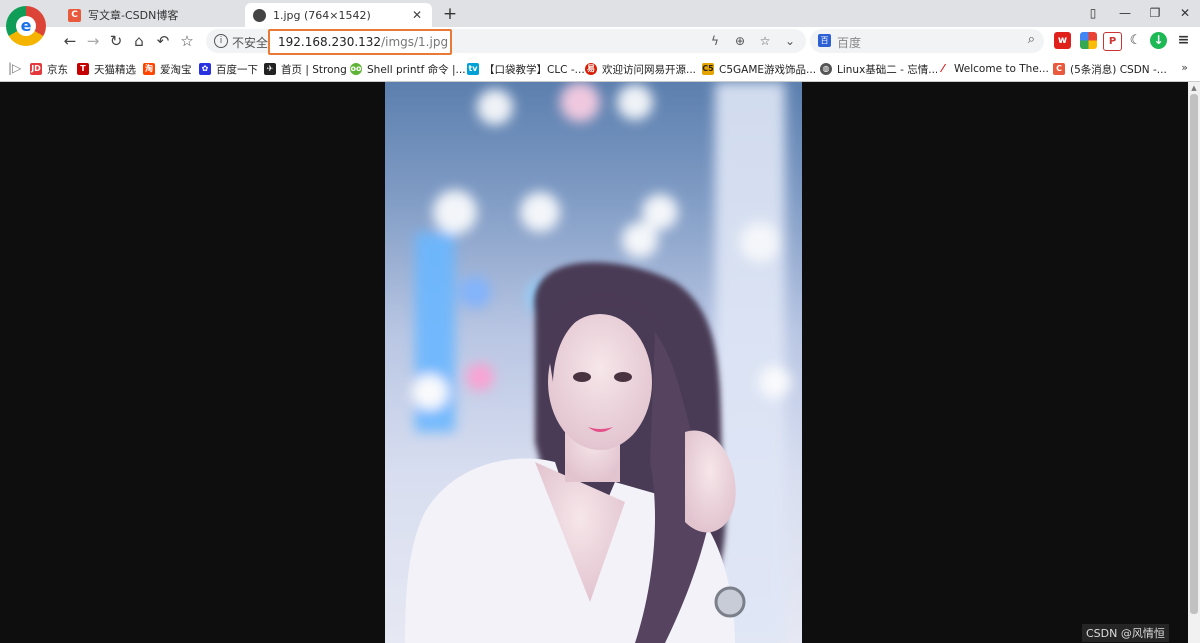  What do you see at coordinates (1158, 40) in the screenshot?
I see `download-icon: ↓` at bounding box center [1158, 40].